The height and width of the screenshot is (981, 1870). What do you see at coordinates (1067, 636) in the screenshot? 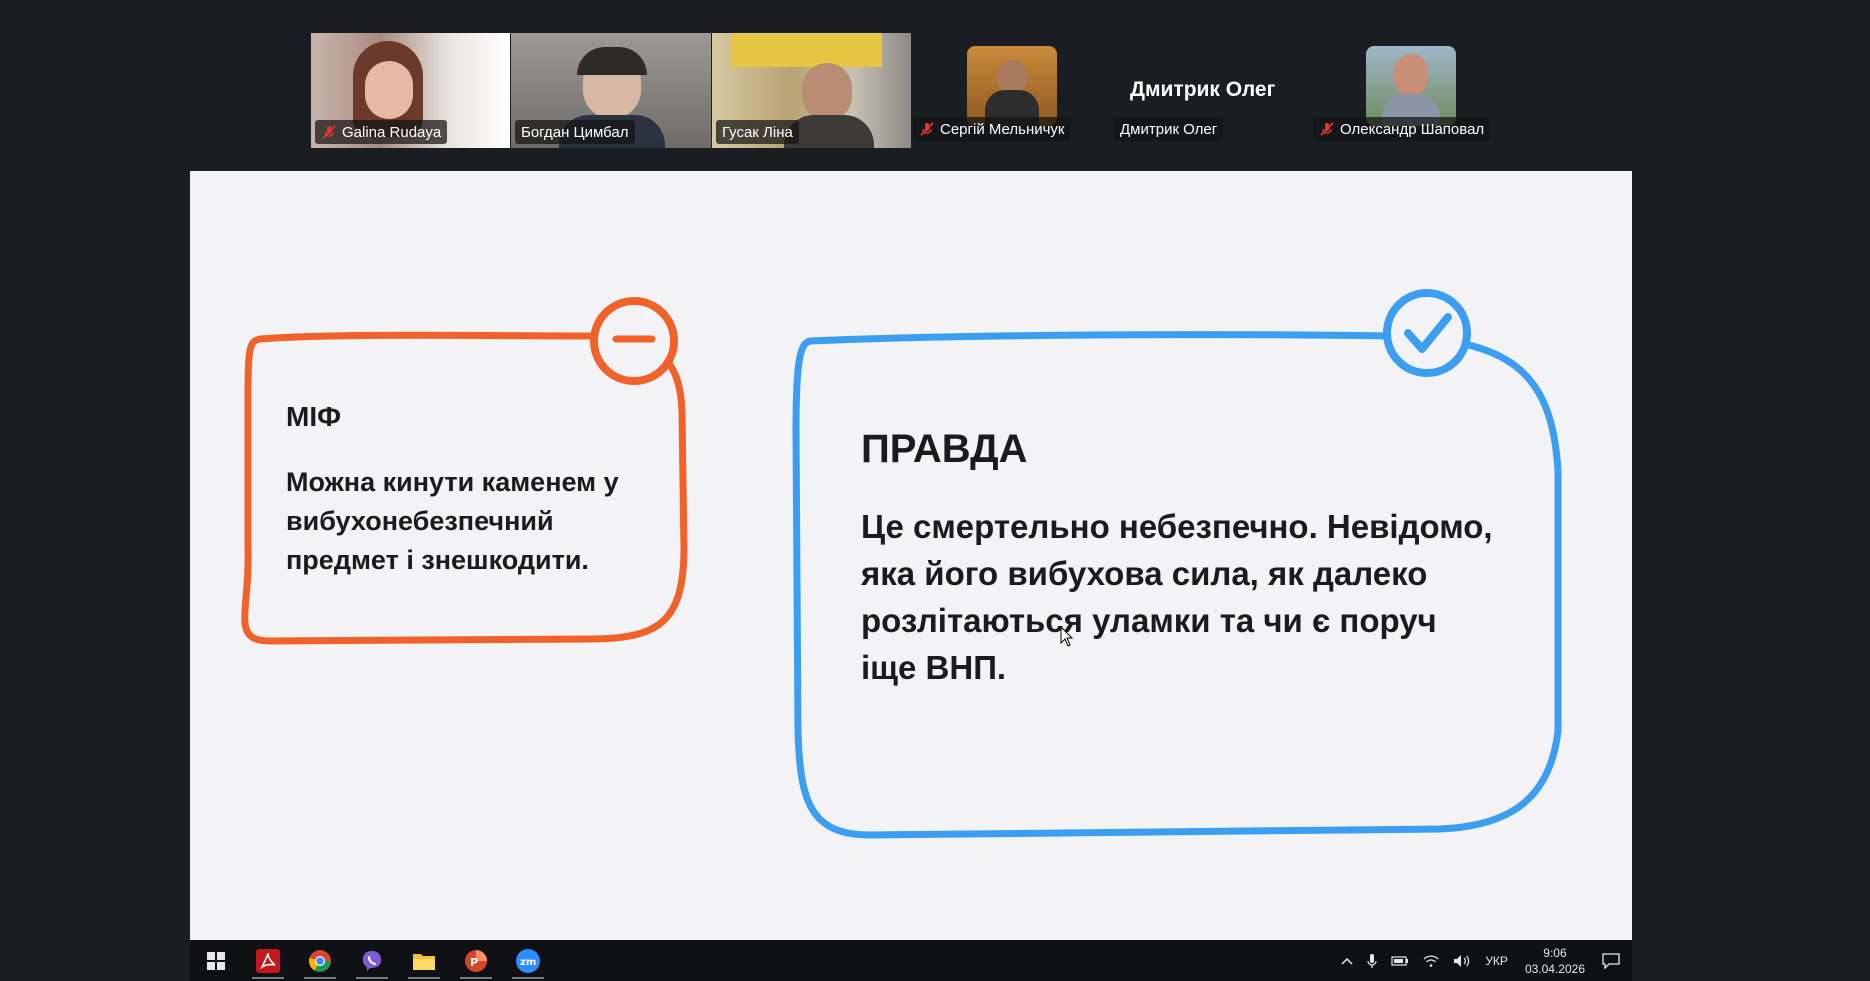
I see `mouse-cursor-icon` at bounding box center [1067, 636].